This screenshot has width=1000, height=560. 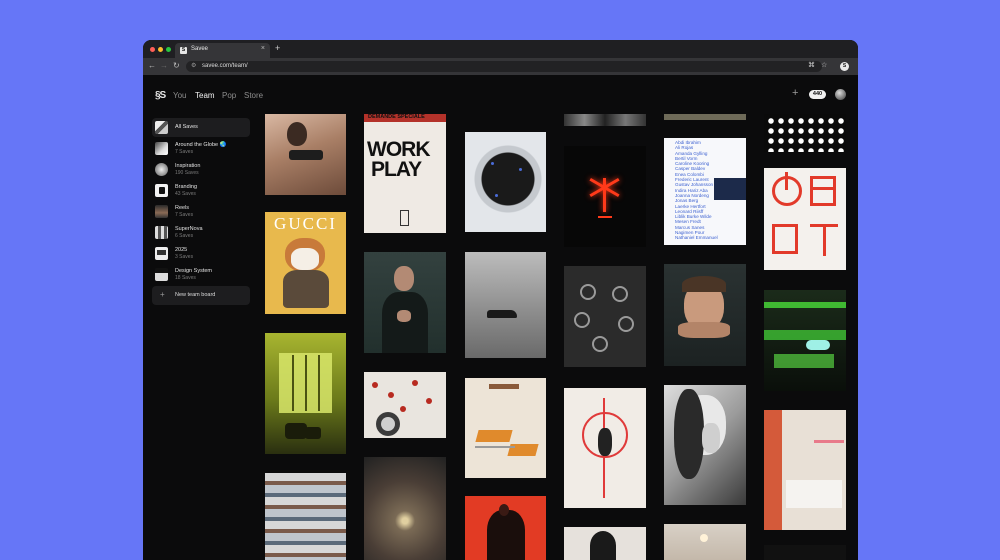 I want to click on image-tile: GUCCI, so click(x=305, y=263).